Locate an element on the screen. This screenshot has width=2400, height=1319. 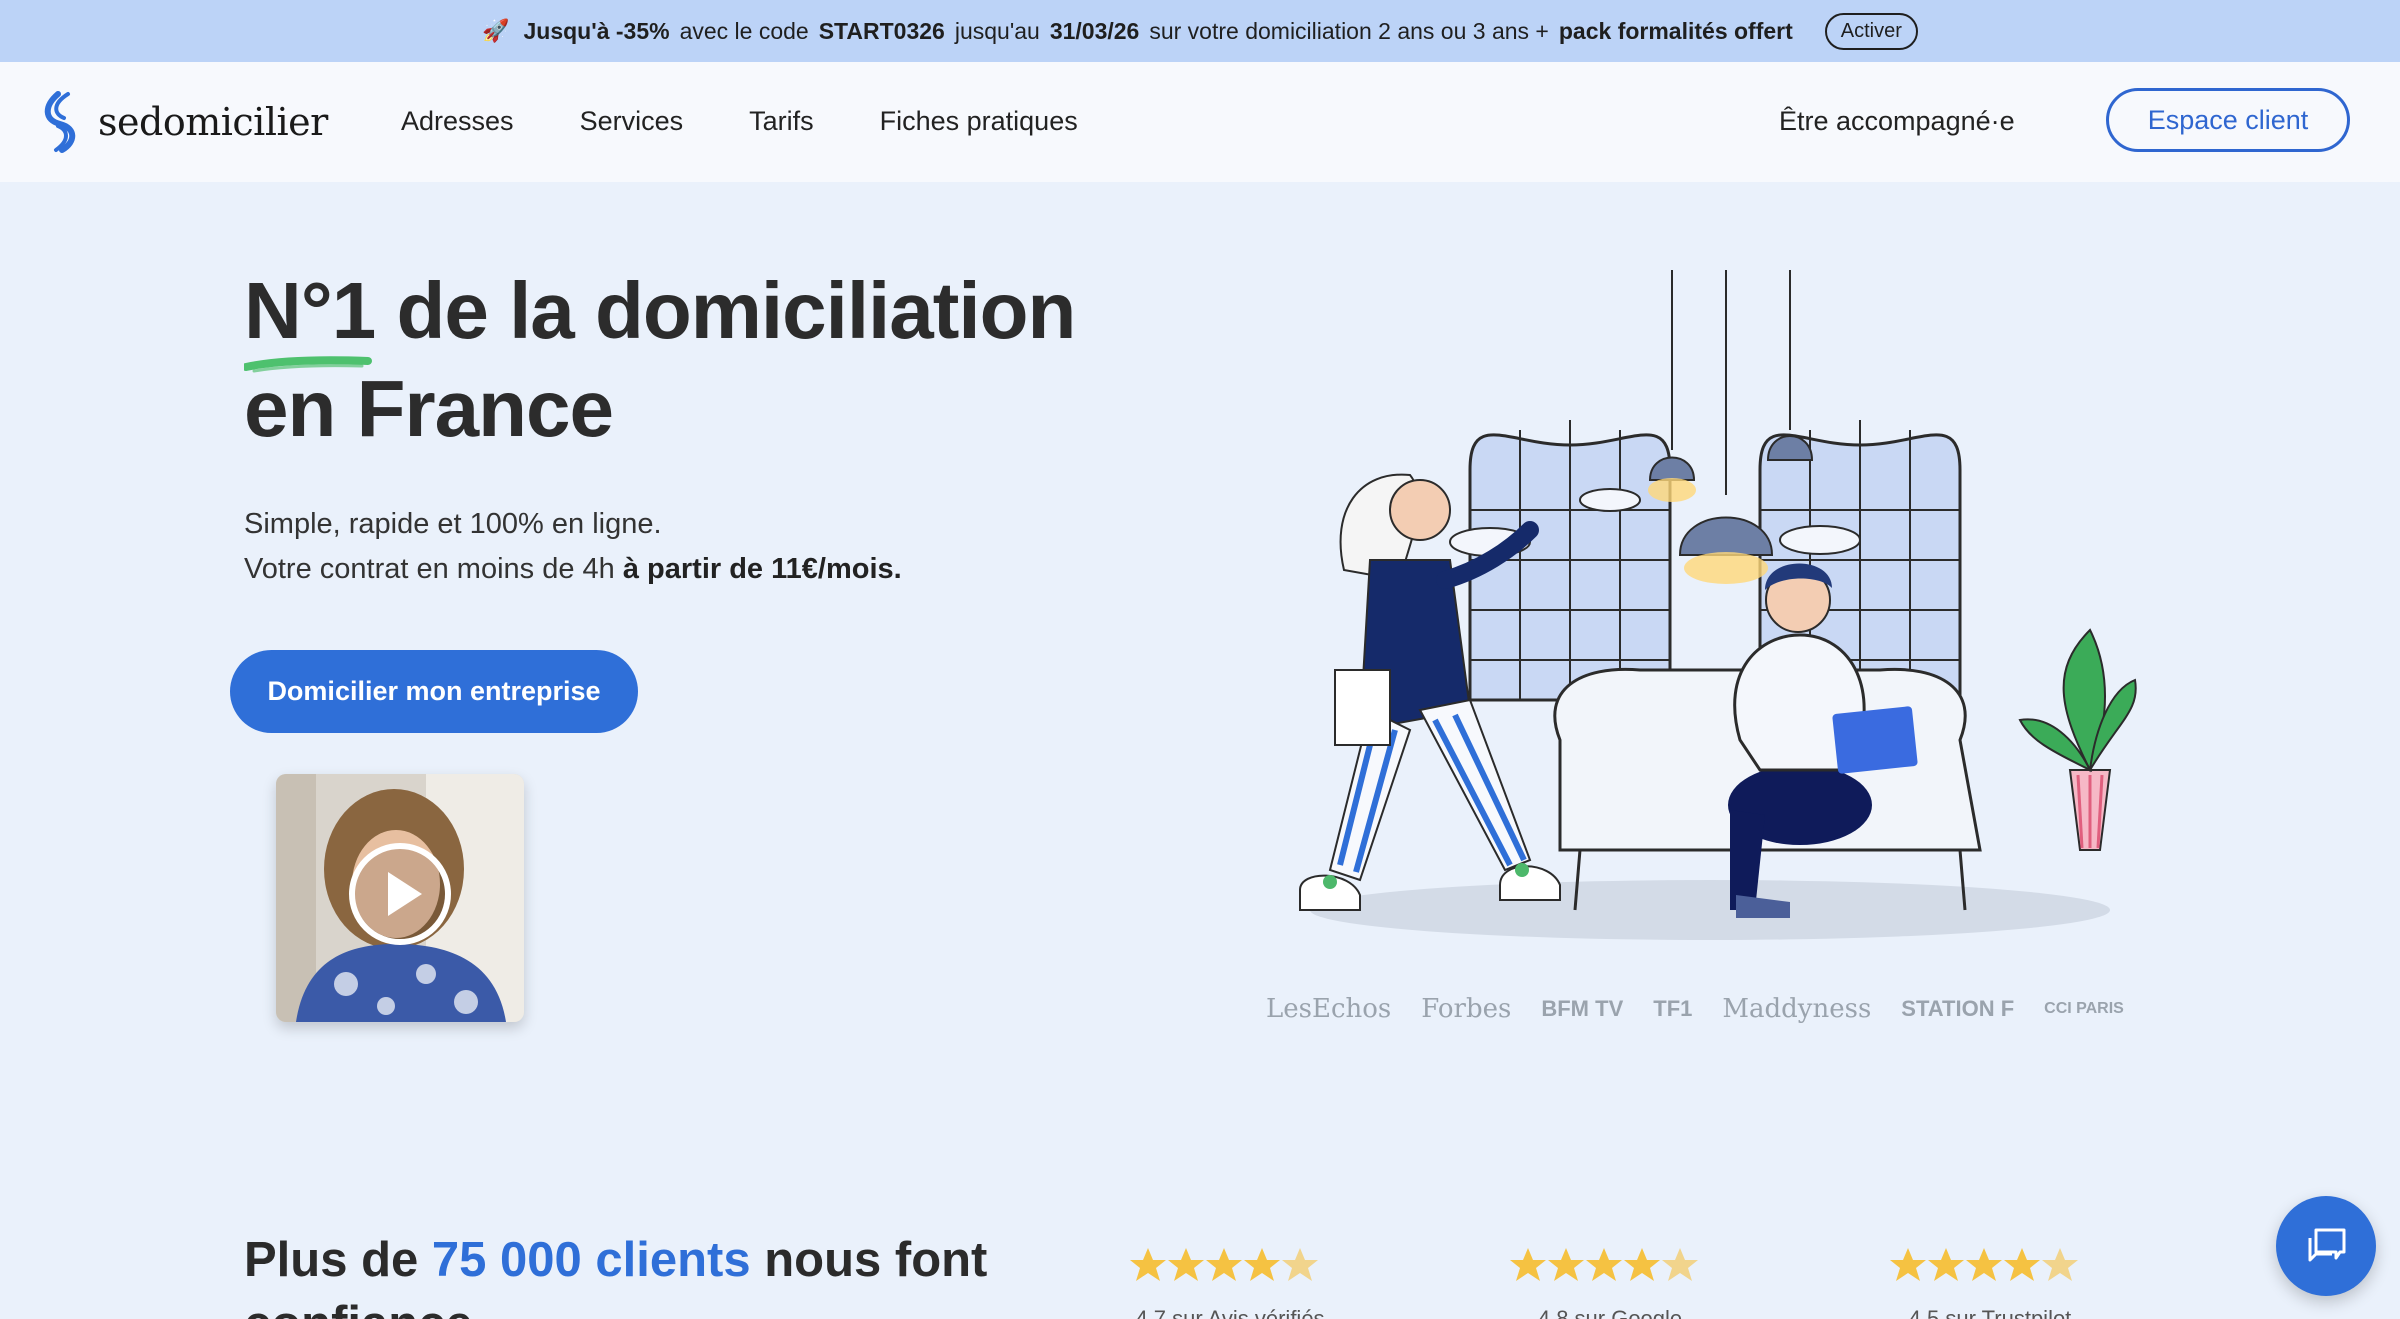
logo: sedomicilier is located at coordinates (183, 122).